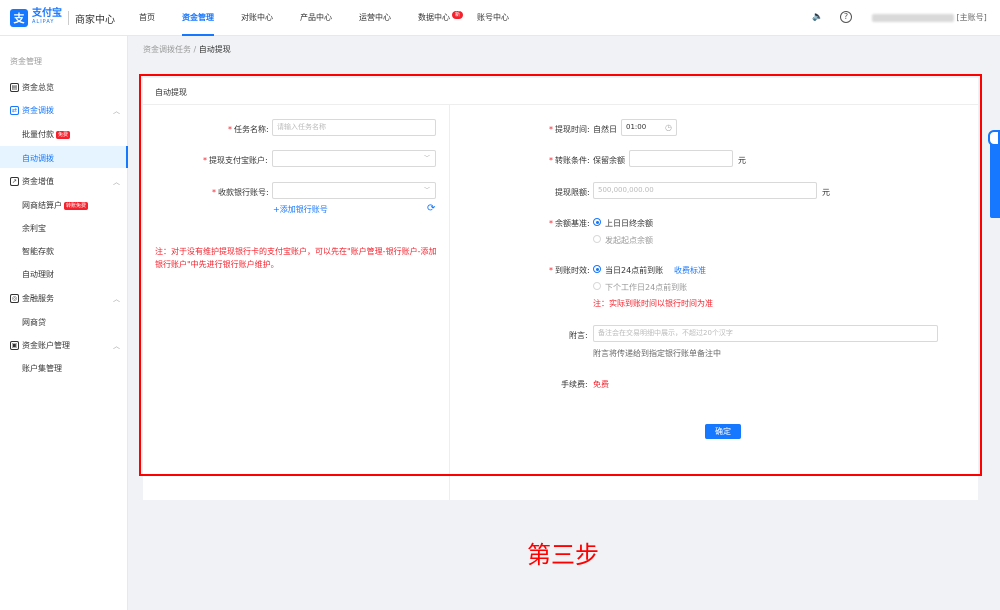 This screenshot has width=1000, height=610. I want to click on account-menu: [主账号], so click(929, 17).